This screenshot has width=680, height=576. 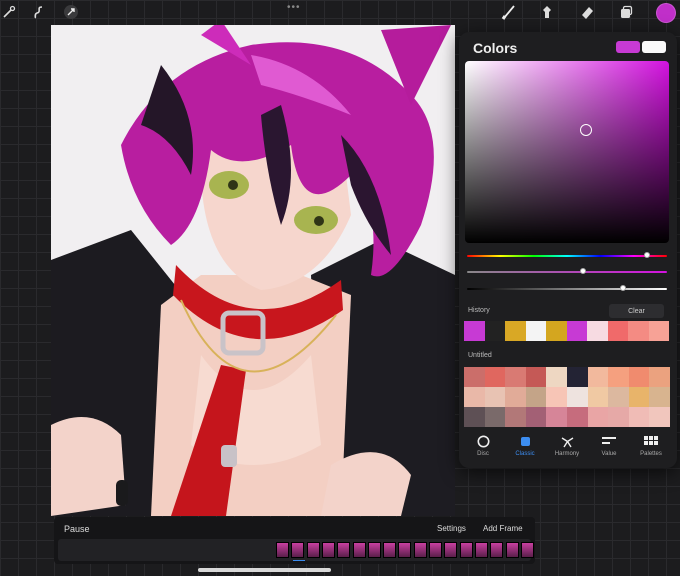 I want to click on settings-button: Settings, so click(x=451, y=528).